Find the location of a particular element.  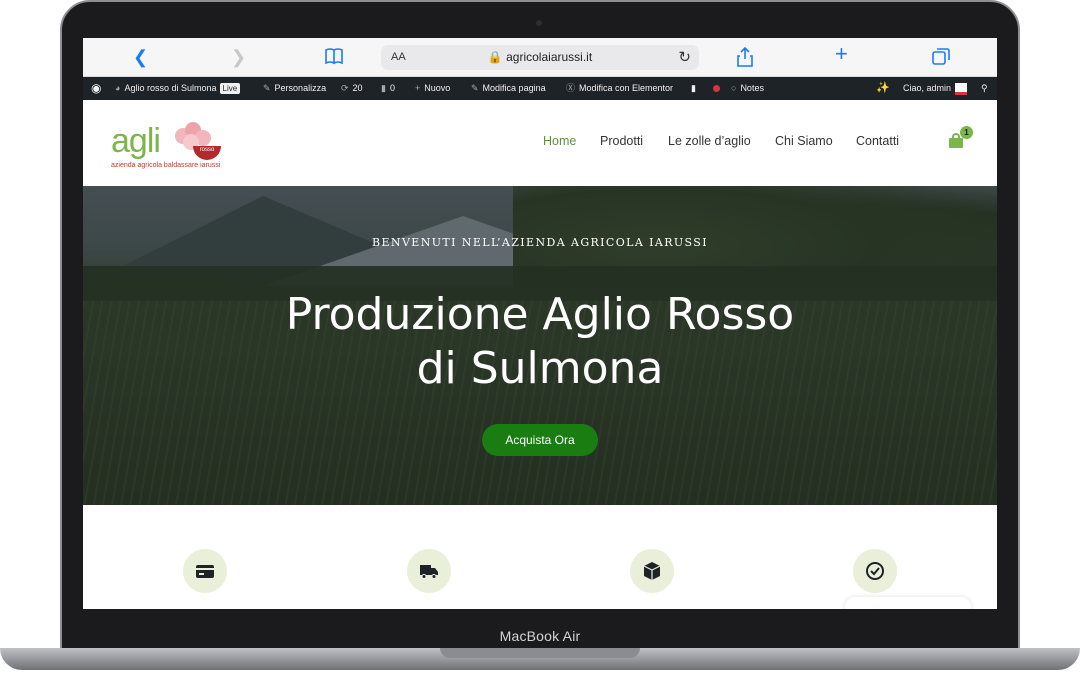

logo-wordmark: agli is located at coordinates (136, 141).